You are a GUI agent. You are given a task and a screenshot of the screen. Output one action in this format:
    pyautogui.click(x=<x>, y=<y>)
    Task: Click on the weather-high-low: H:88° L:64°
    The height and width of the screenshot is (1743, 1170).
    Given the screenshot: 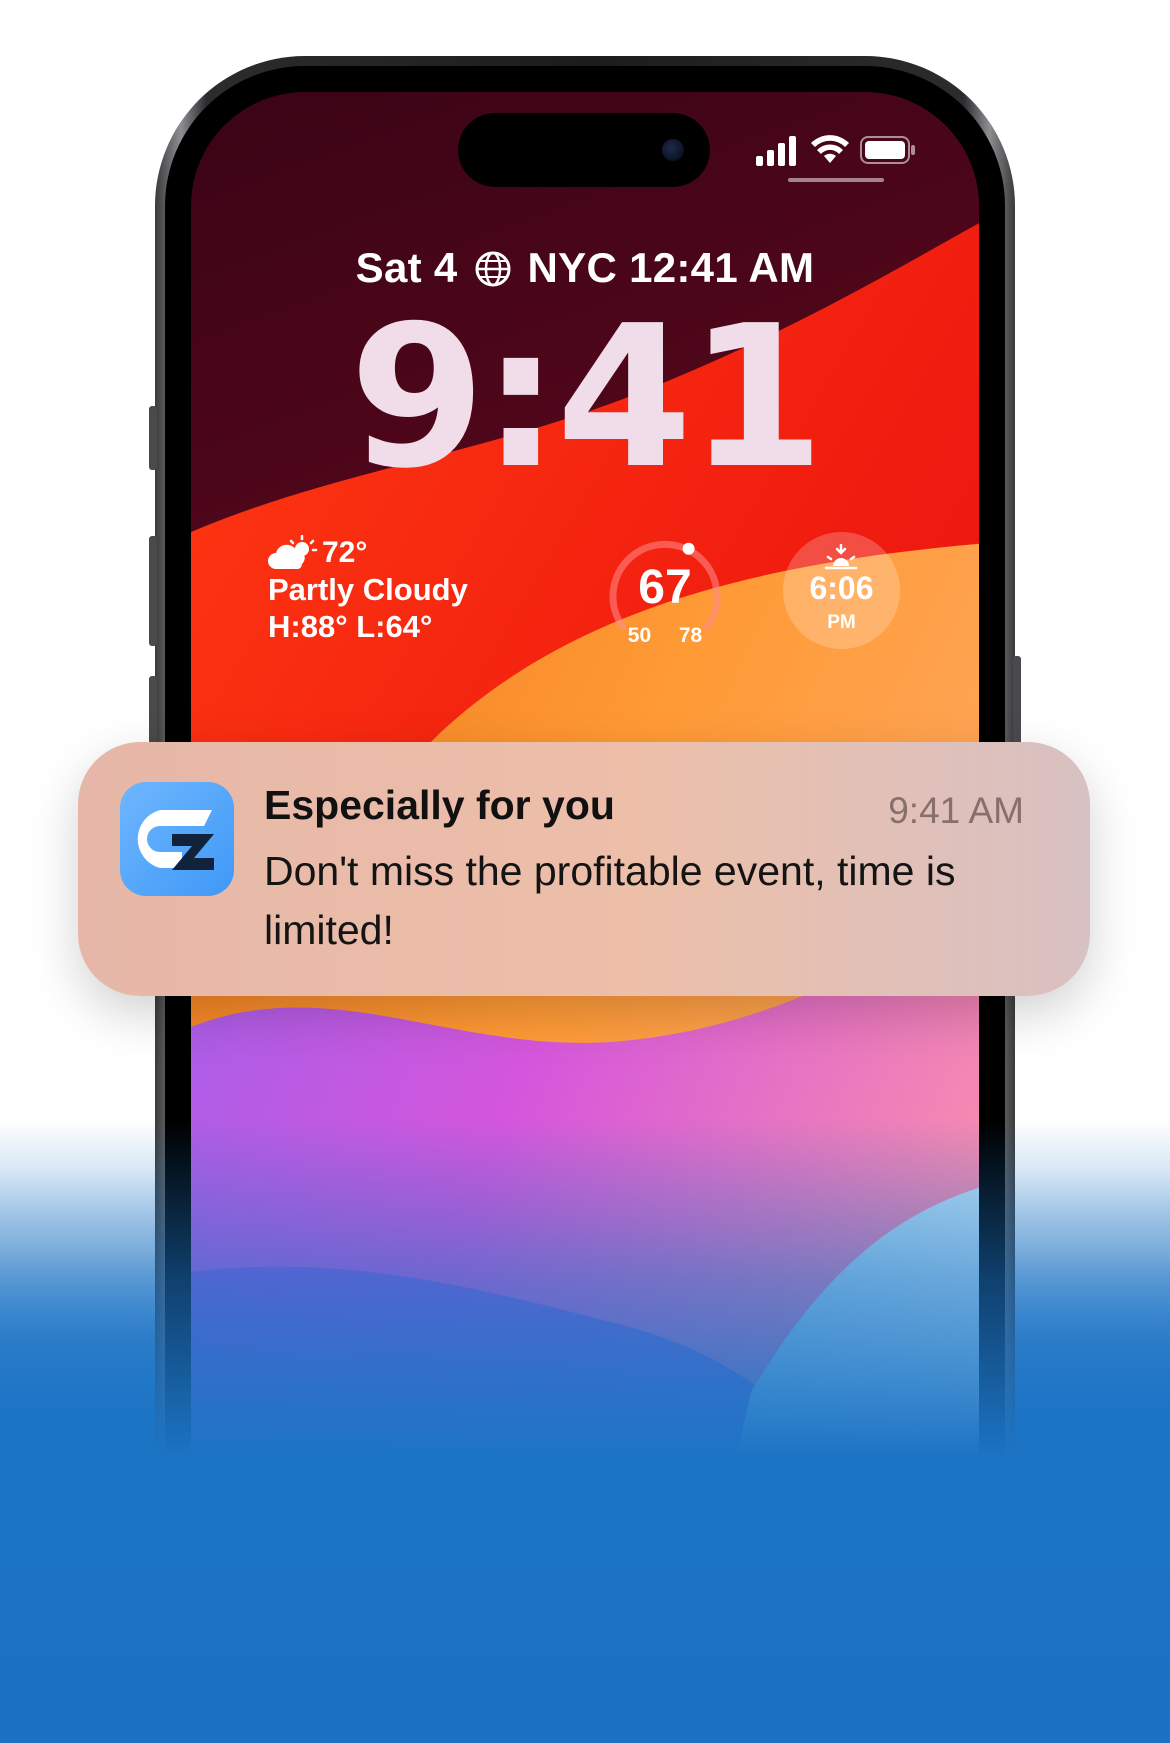 What is the action you would take?
    pyautogui.click(x=350, y=626)
    